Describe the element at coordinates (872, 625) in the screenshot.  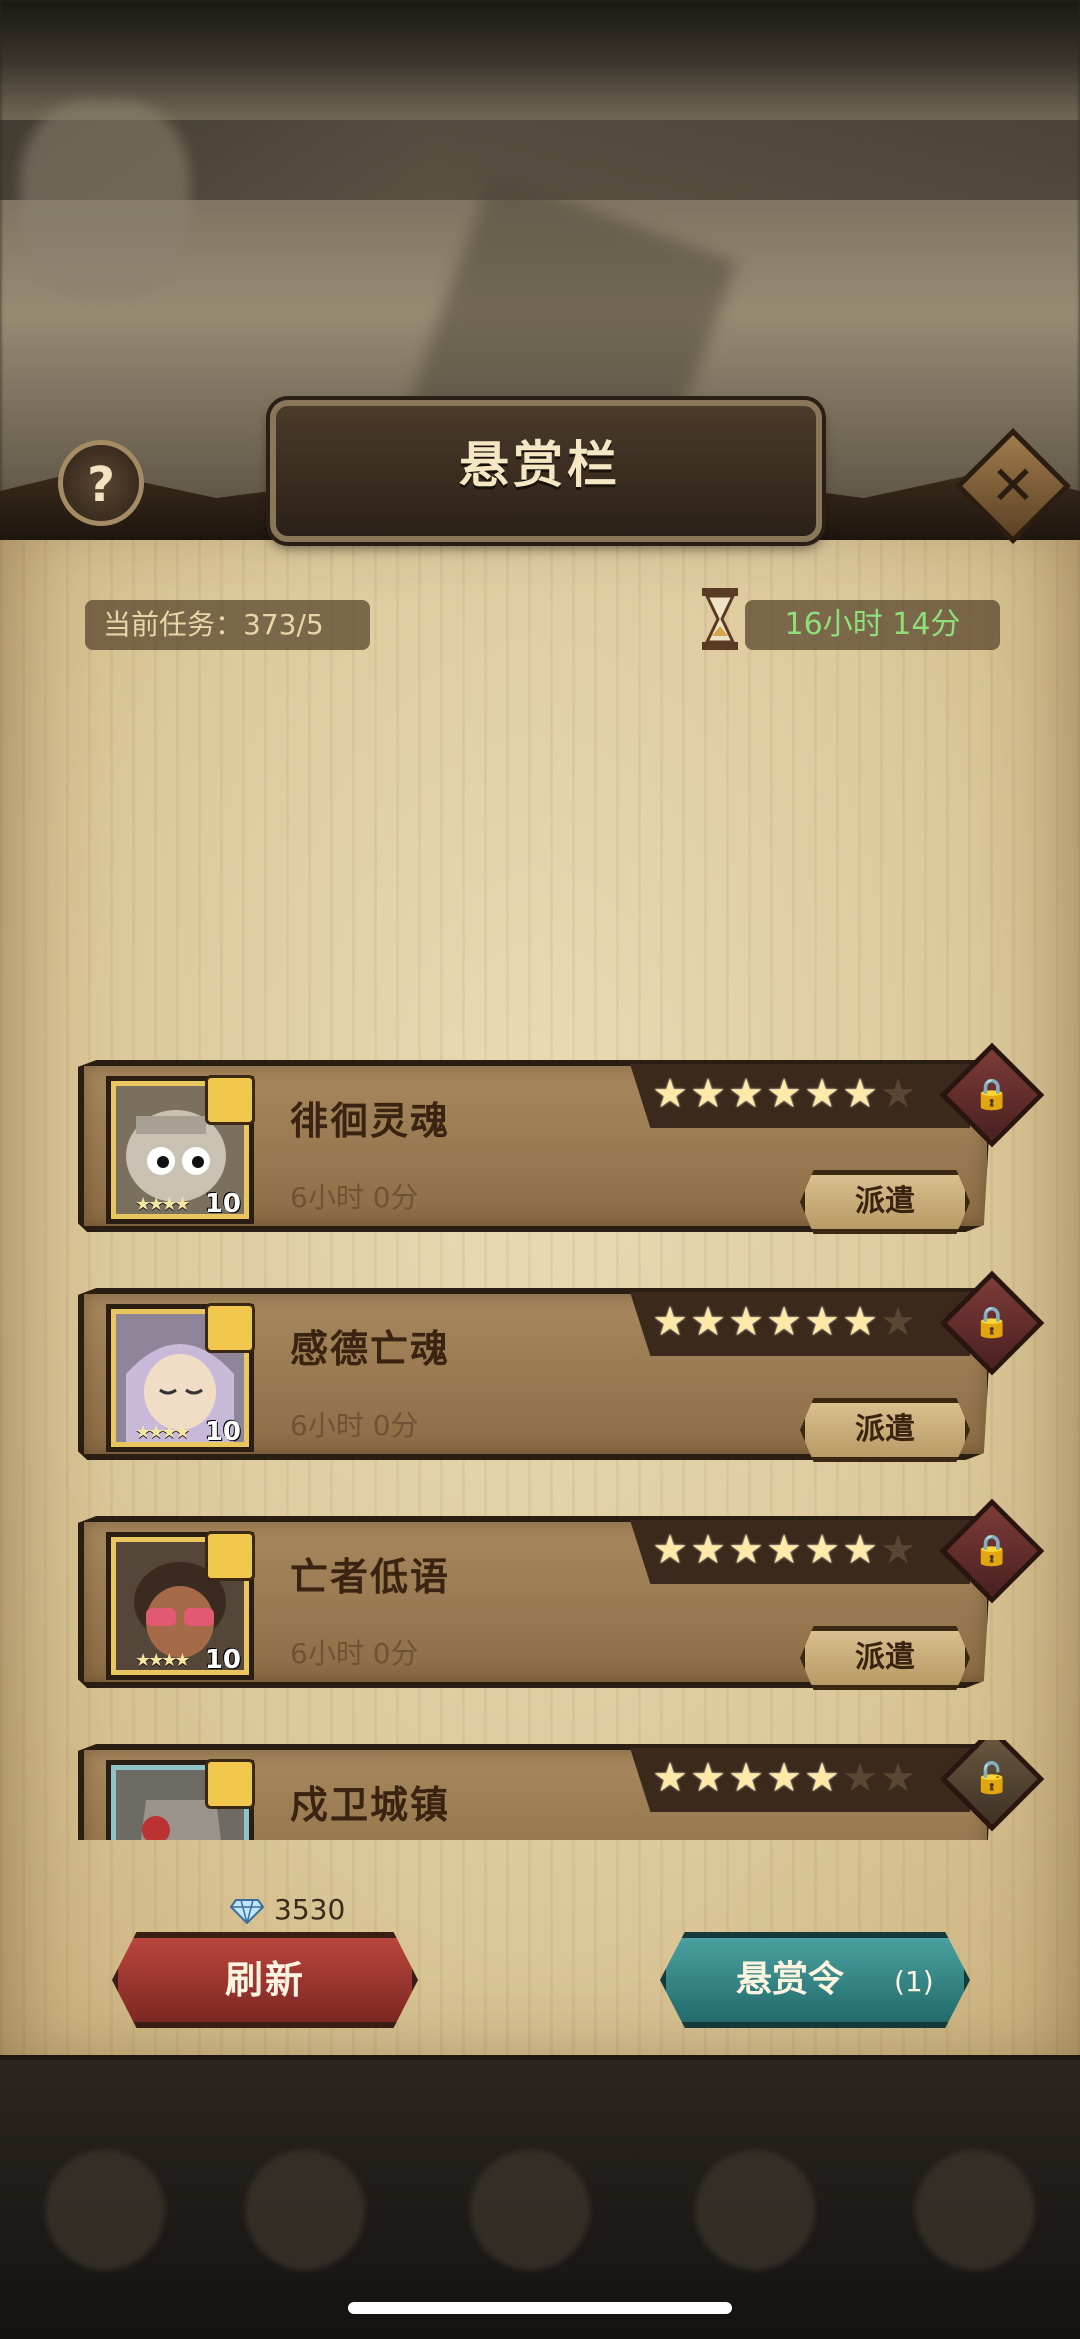
I see `refresh-timer: 16小时 14分` at that location.